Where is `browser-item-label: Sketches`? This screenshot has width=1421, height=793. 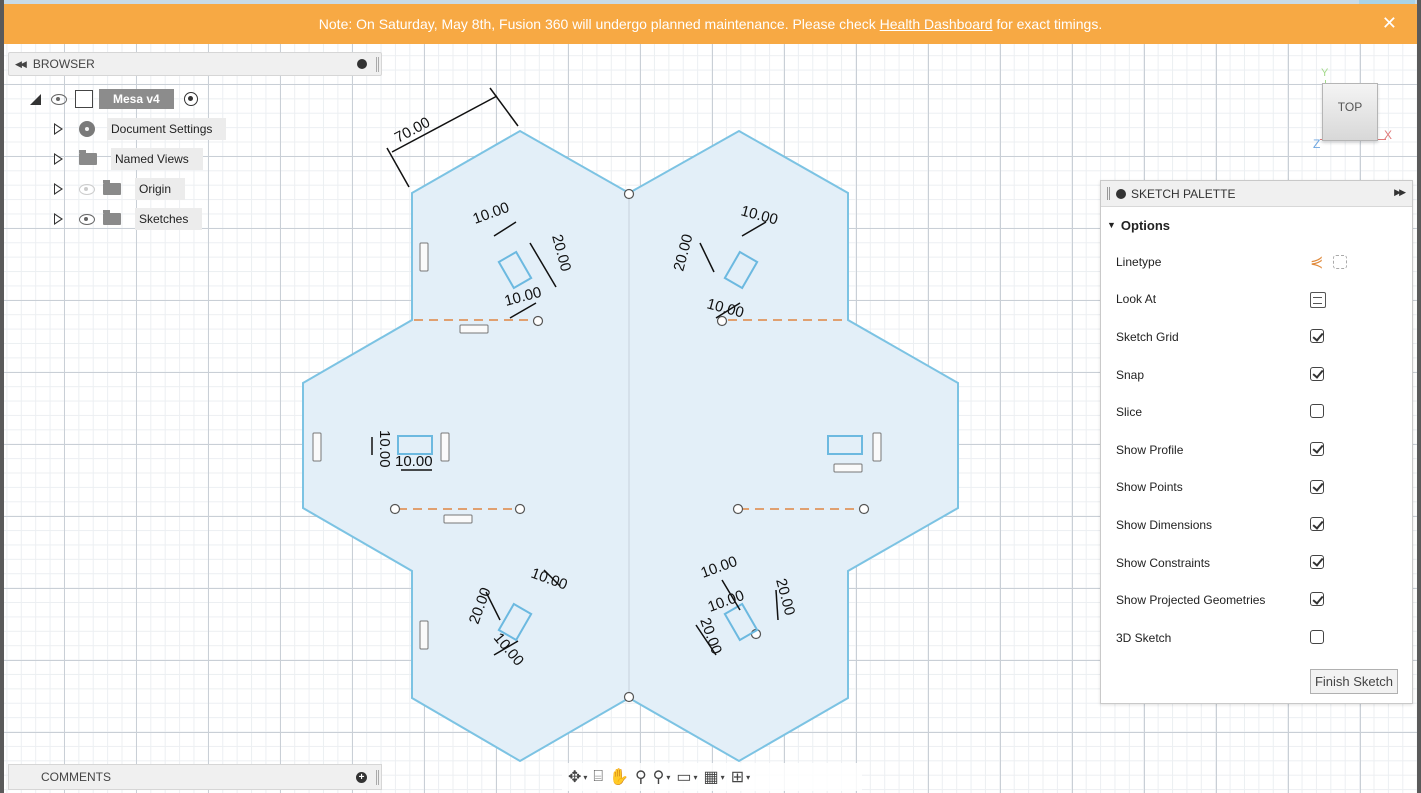
browser-item-label: Sketches is located at coordinates (169, 219).